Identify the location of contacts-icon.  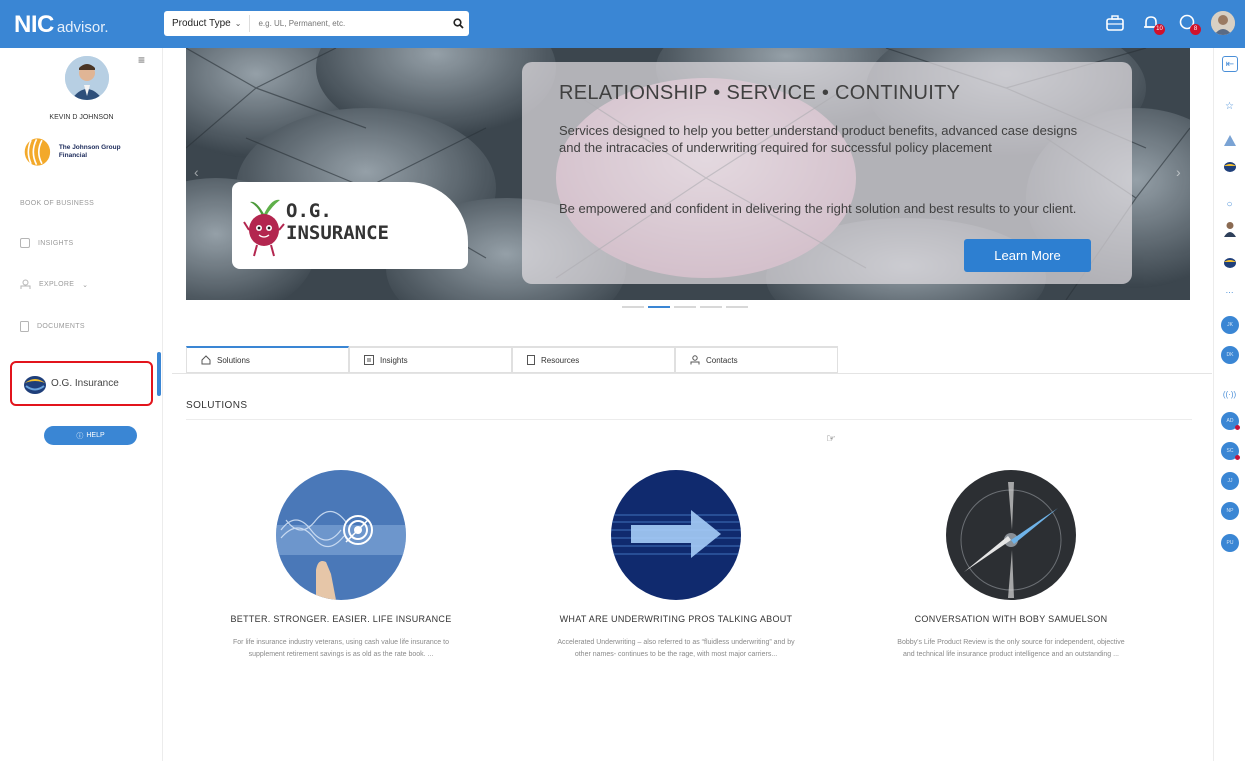
(695, 360).